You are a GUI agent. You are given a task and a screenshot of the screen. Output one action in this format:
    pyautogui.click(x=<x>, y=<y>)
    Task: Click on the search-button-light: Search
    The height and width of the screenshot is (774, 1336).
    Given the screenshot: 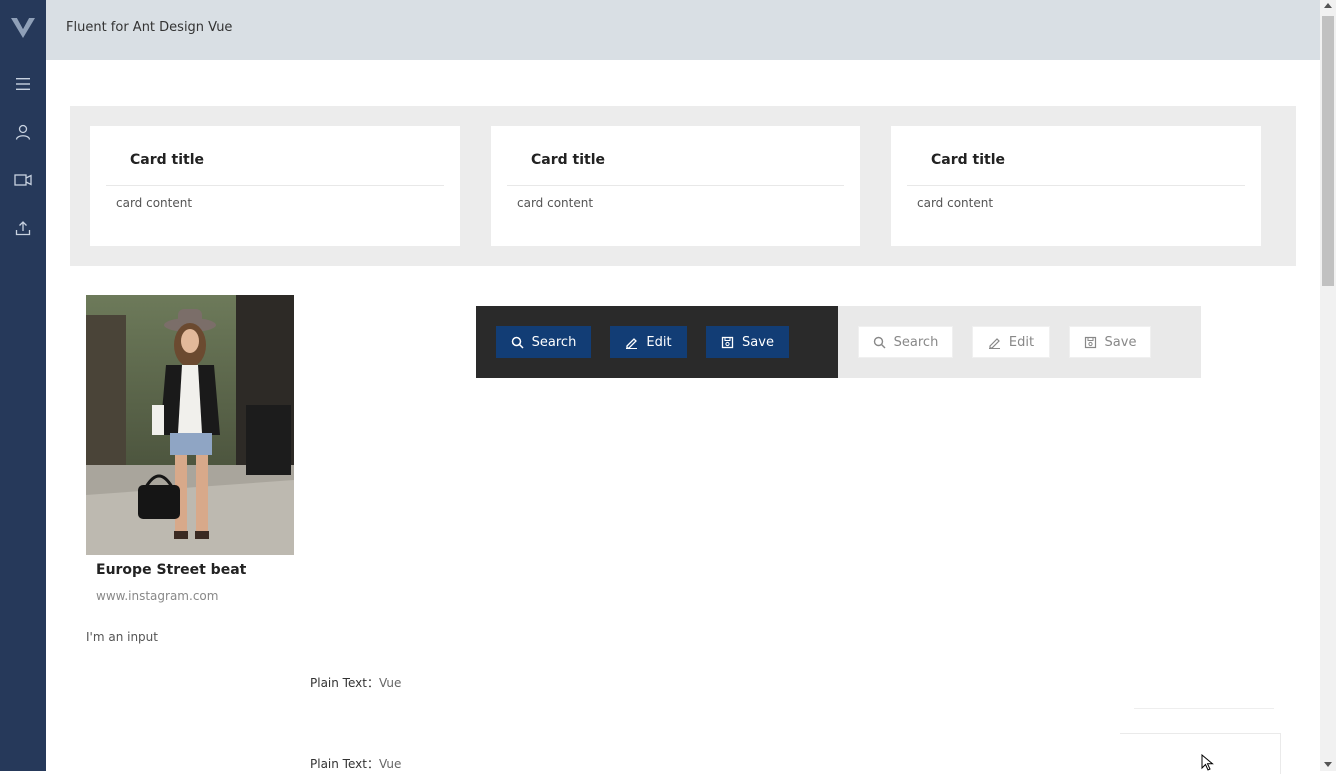 What is the action you would take?
    pyautogui.click(x=905, y=342)
    